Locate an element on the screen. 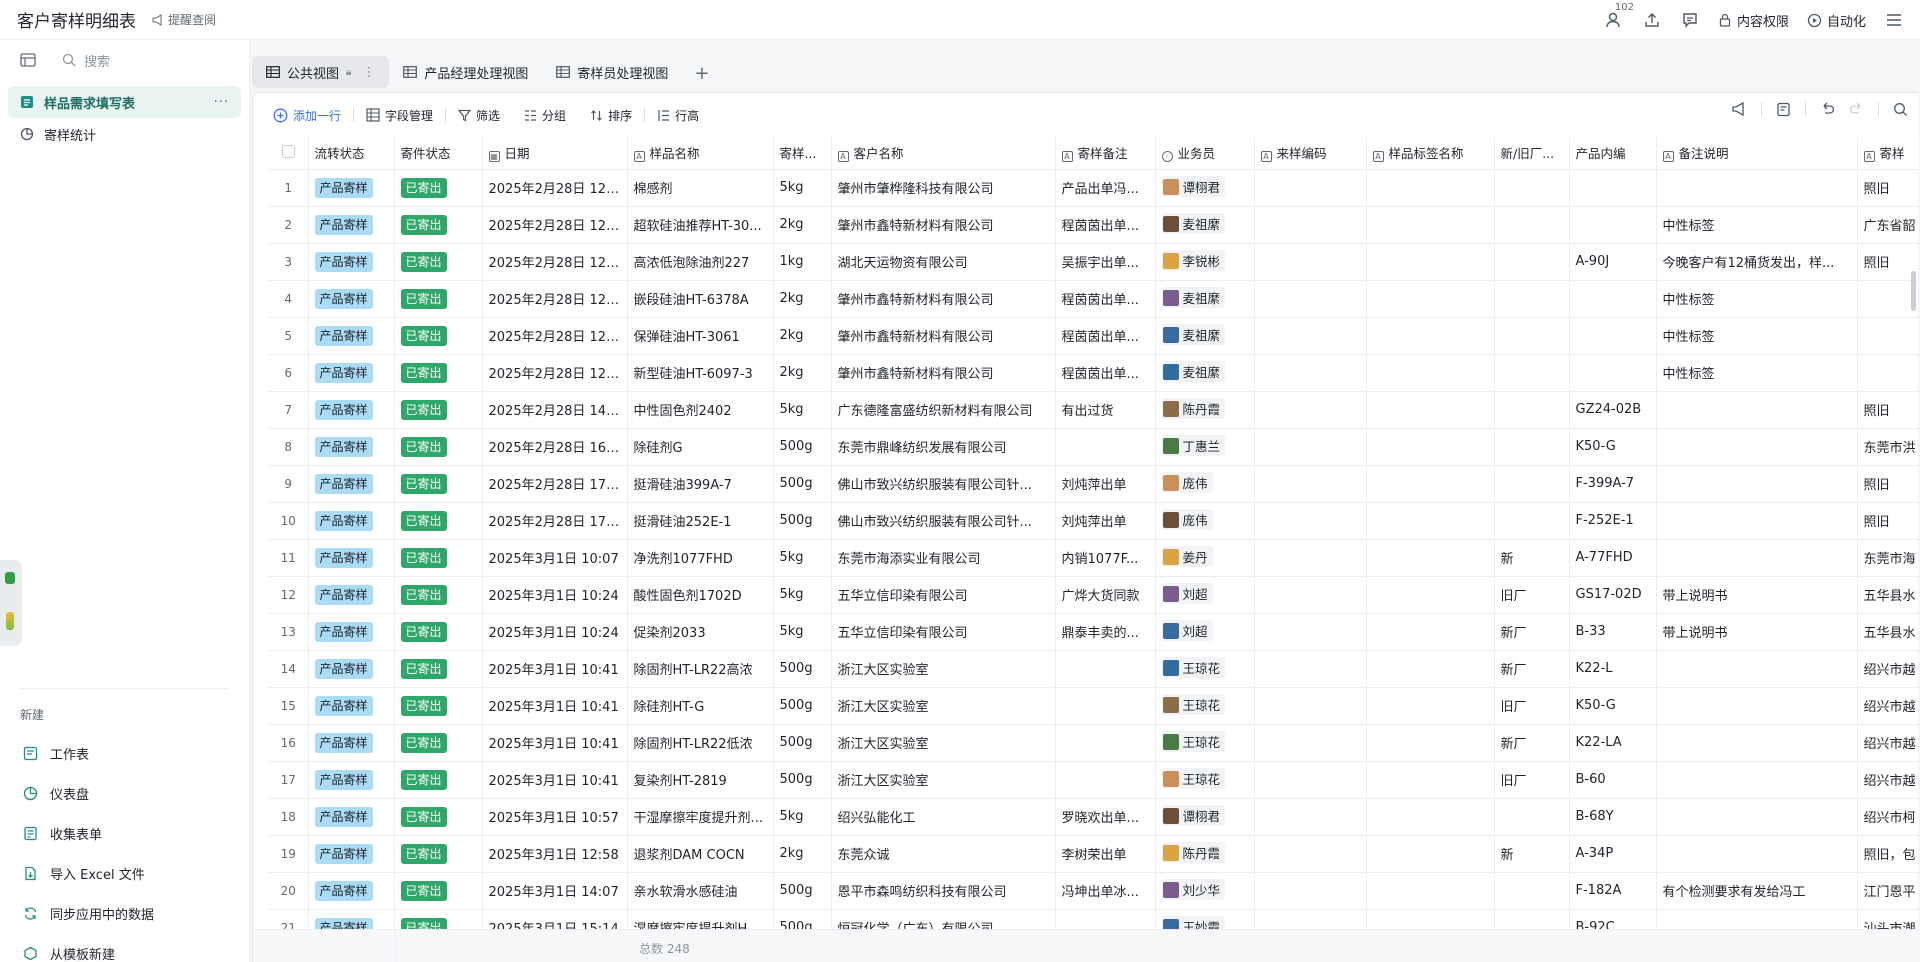 The width and height of the screenshot is (1920, 962). more-vertical-icon: ⋮ is located at coordinates (368, 72).